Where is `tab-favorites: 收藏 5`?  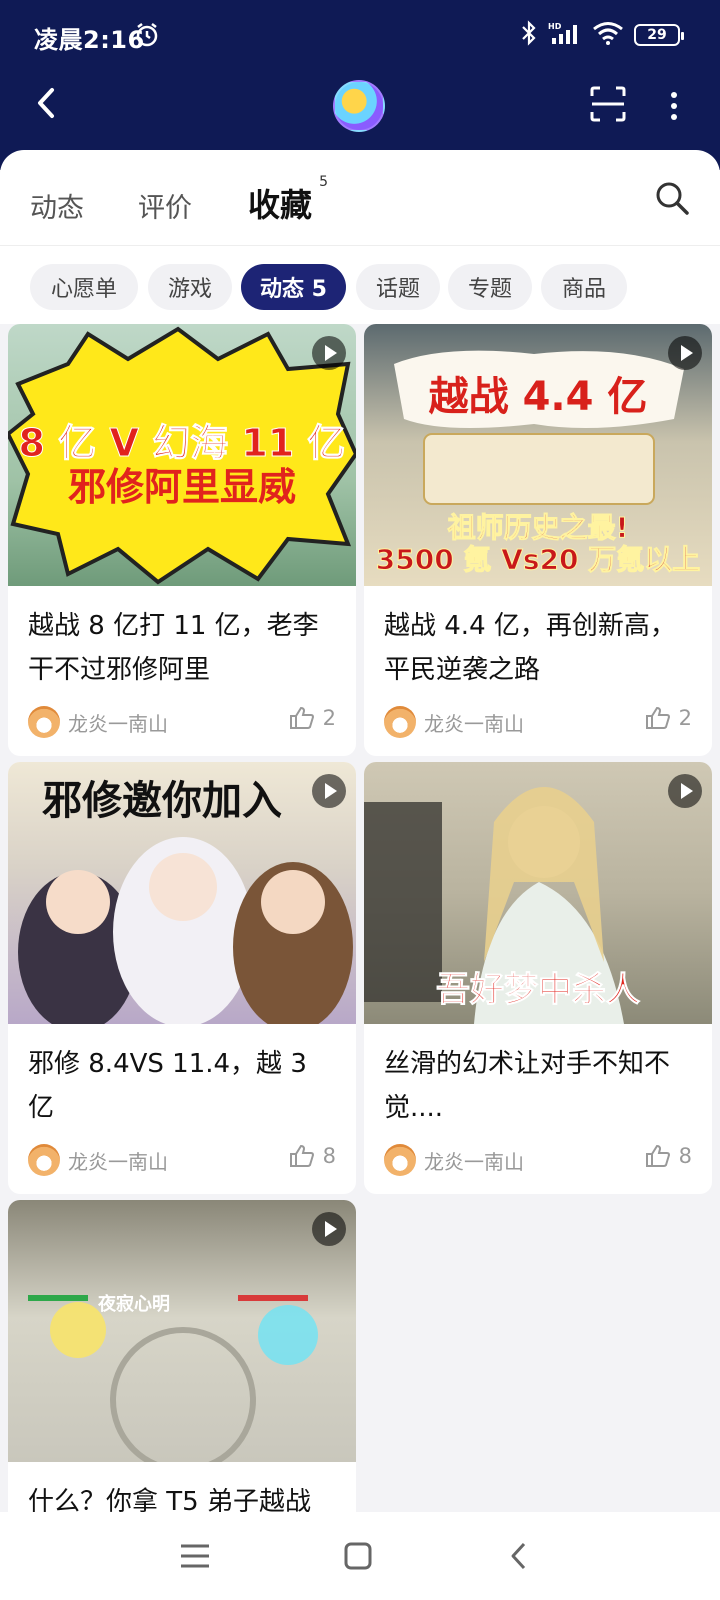 tab-favorites: 收藏 5 is located at coordinates (288, 202).